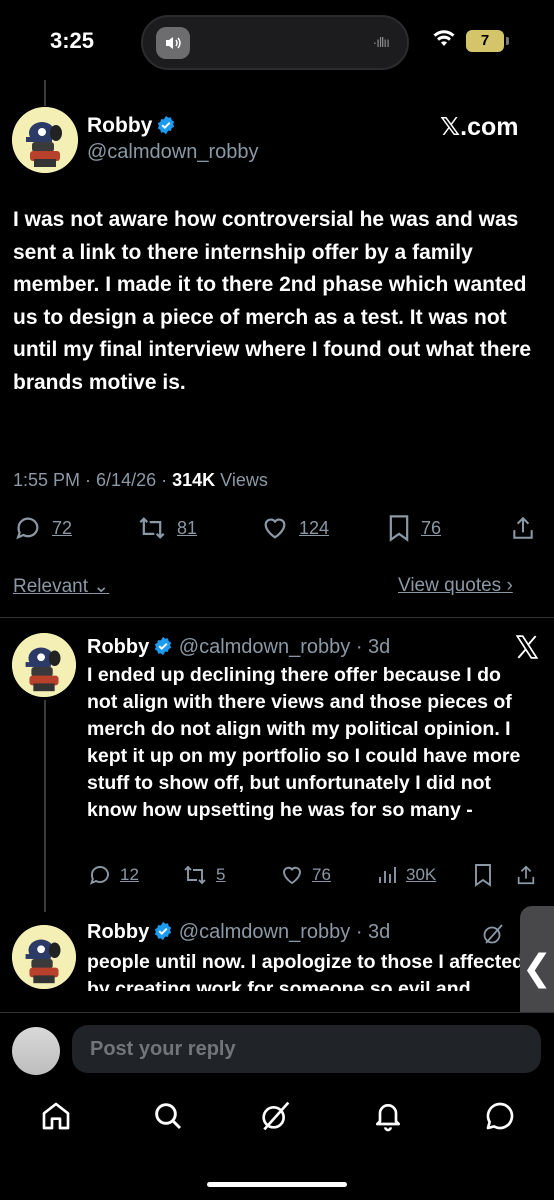 This screenshot has height=1200, width=554. What do you see at coordinates (321, 874) in the screenshot?
I see `like-count: 76` at bounding box center [321, 874].